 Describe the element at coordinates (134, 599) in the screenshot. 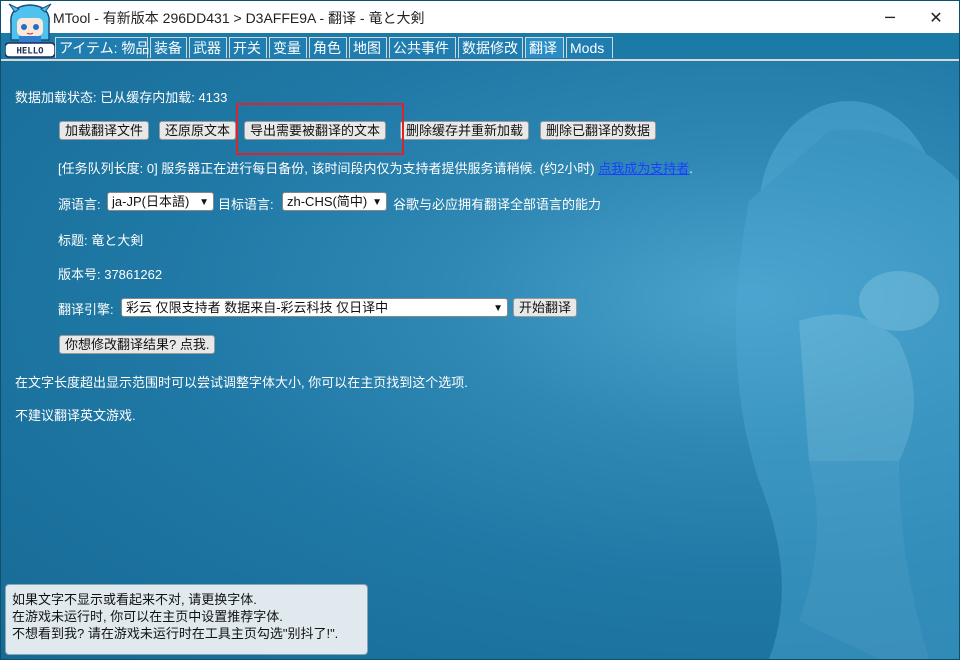

I see `tooltip-line: 如果文字不显示或看起来不对, 请更换字体.` at that location.